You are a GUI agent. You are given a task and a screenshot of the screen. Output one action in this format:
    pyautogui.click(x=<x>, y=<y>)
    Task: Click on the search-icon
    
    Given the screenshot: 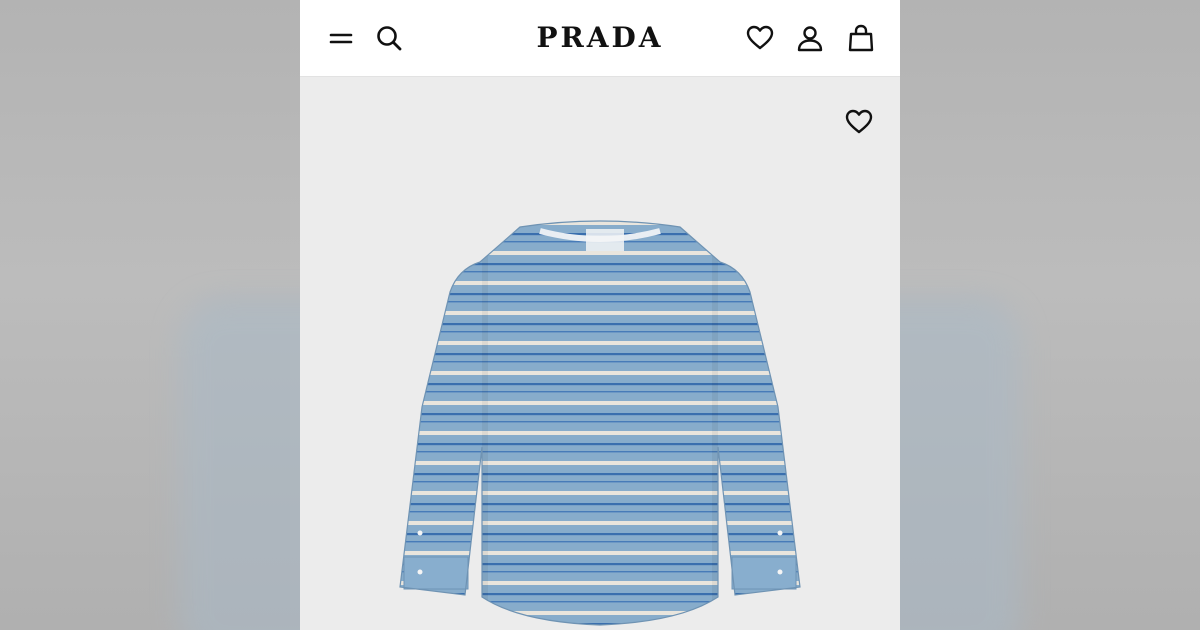 What is the action you would take?
    pyautogui.click(x=389, y=38)
    